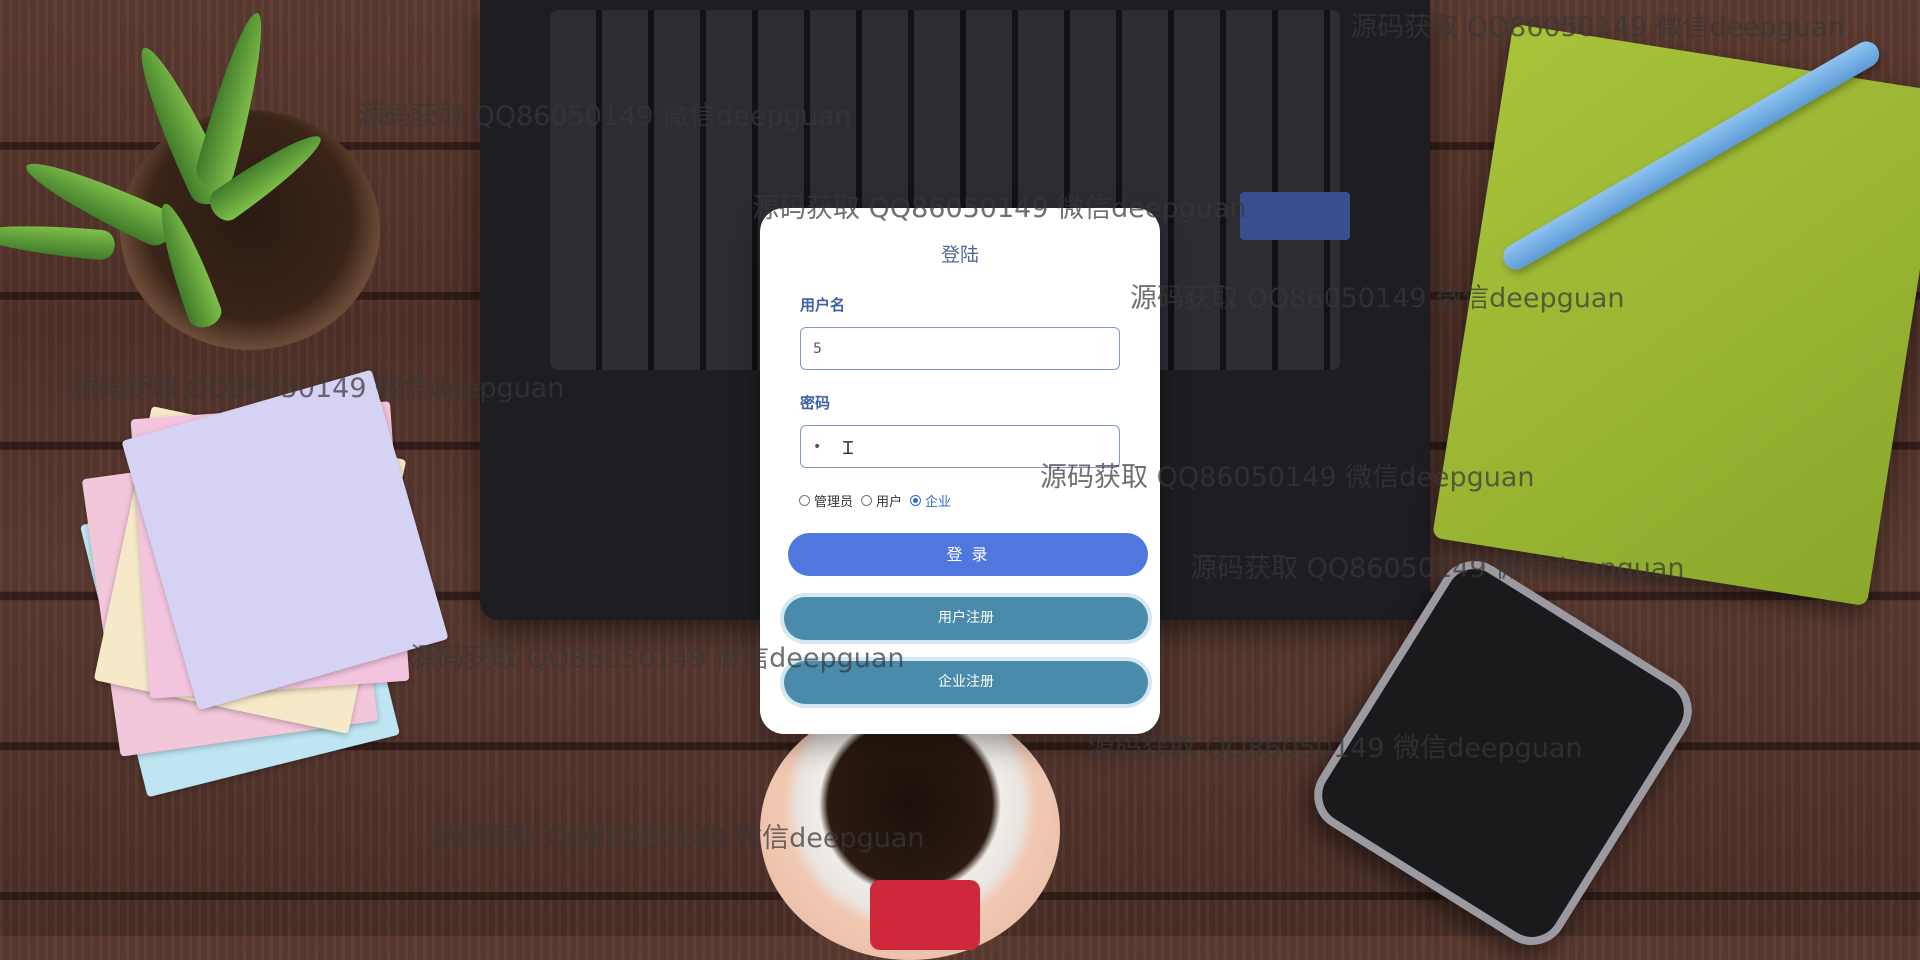  What do you see at coordinates (867, 500) in the screenshot?
I see `role-user-radio` at bounding box center [867, 500].